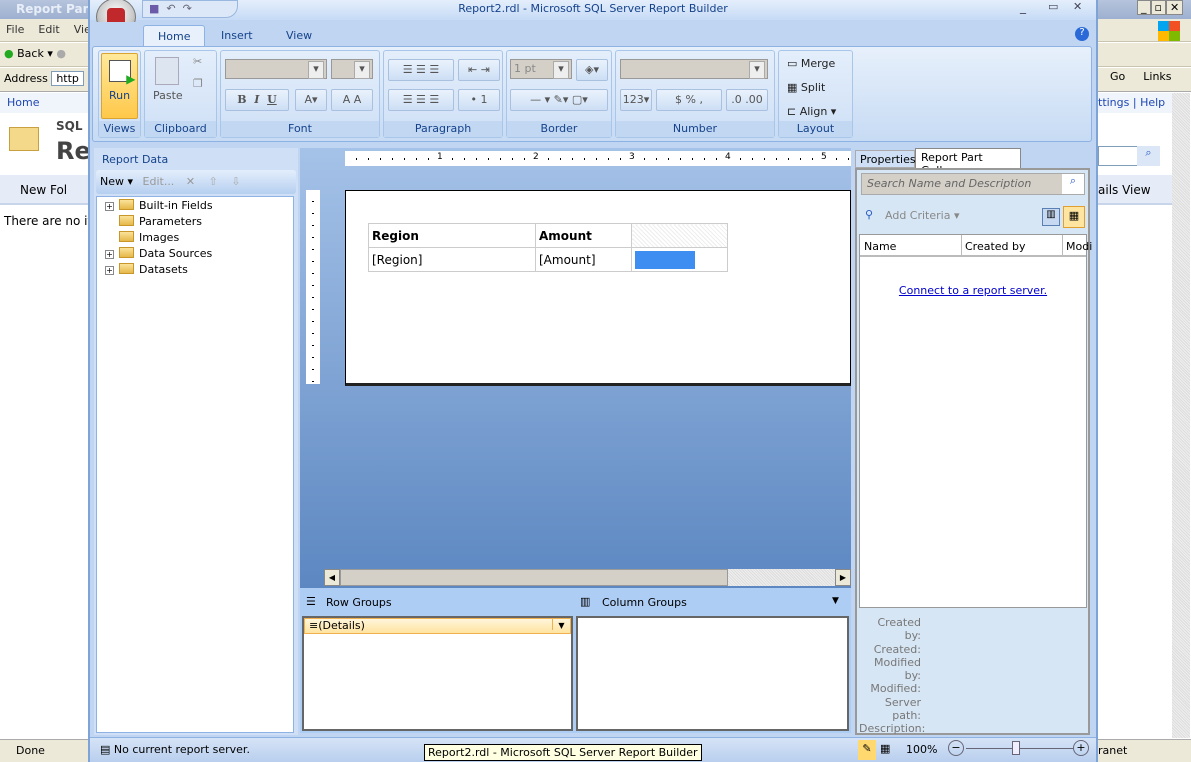 The height and width of the screenshot is (762, 1191). Describe the element at coordinates (534, 577) in the screenshot. I see `scroll-thumb` at that location.